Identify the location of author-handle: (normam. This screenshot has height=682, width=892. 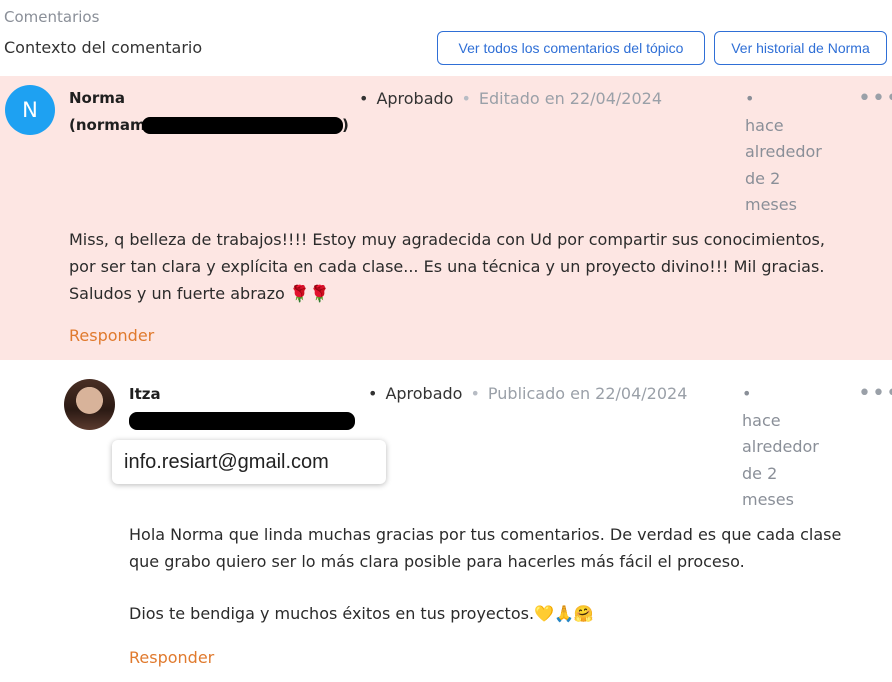
(107, 125).